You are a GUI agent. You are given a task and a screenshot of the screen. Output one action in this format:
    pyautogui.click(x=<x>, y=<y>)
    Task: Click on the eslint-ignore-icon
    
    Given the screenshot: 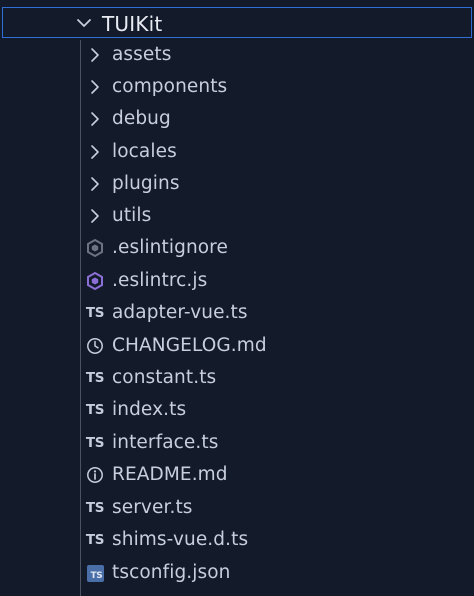 What is the action you would take?
    pyautogui.click(x=95, y=248)
    